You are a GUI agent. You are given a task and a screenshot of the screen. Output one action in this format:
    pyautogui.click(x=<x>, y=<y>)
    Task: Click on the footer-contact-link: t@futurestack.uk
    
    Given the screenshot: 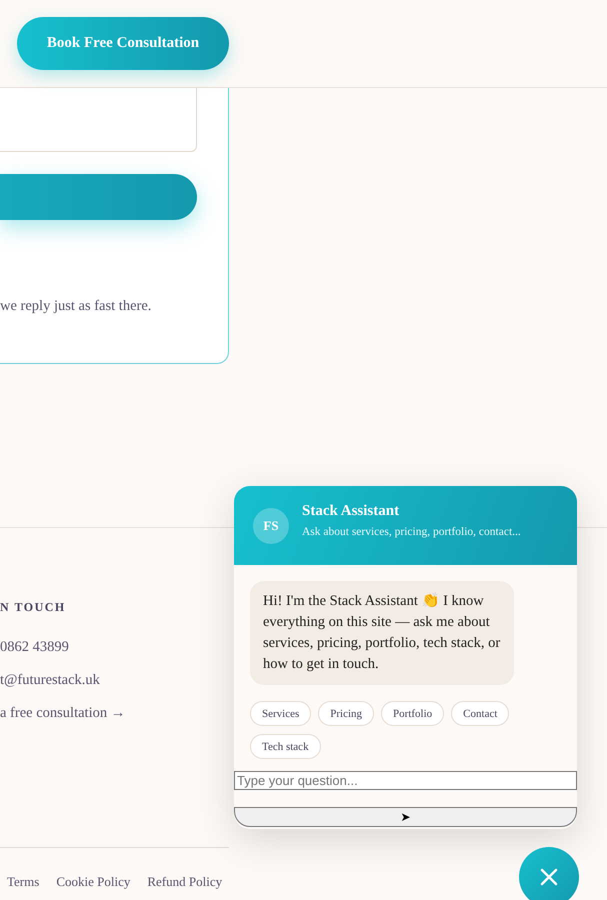 What is the action you would take?
    pyautogui.click(x=50, y=680)
    